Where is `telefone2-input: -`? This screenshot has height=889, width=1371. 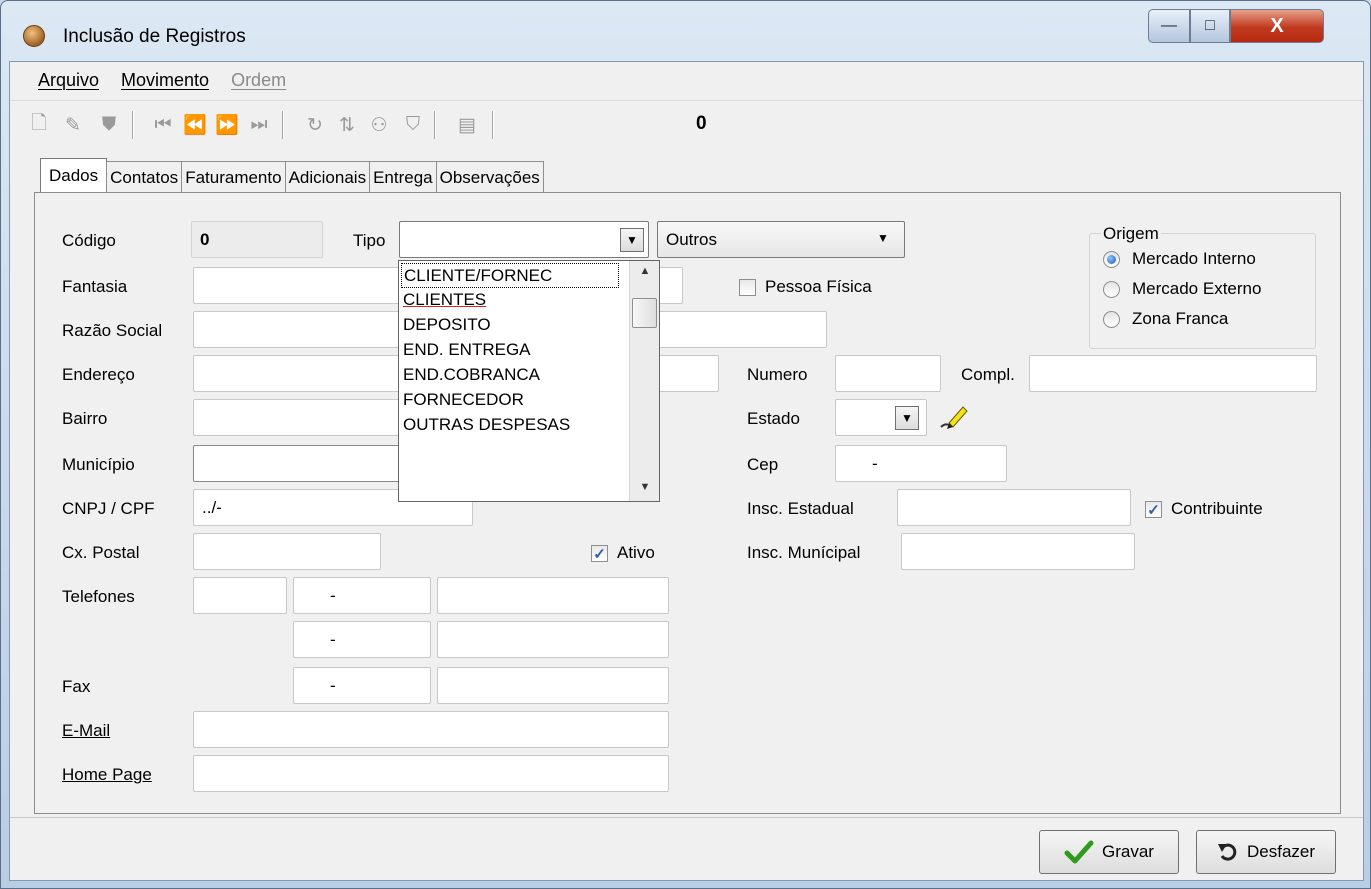 telefone2-input: - is located at coordinates (362, 639).